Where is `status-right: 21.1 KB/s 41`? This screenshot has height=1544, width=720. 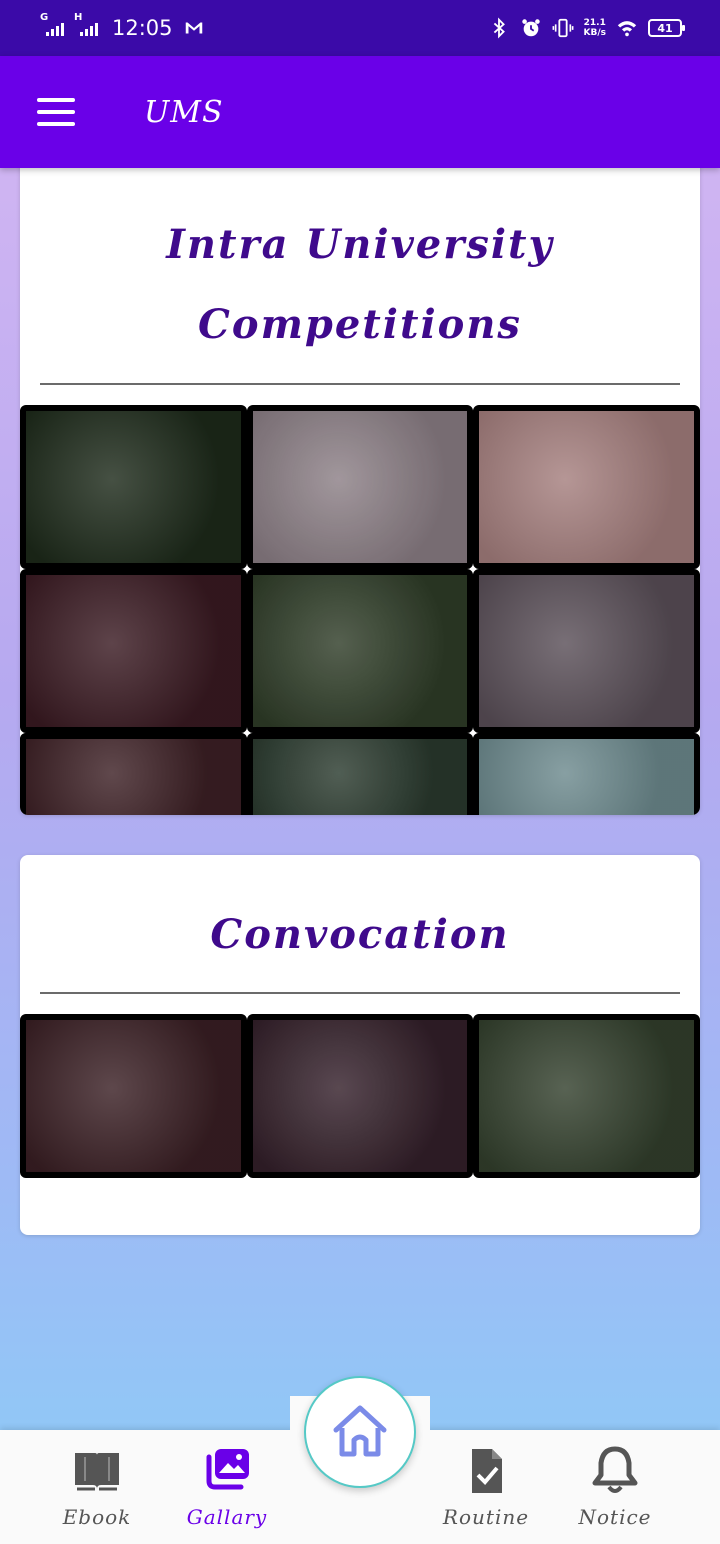
status-right: 21.1 KB/s 41 is located at coordinates (586, 28).